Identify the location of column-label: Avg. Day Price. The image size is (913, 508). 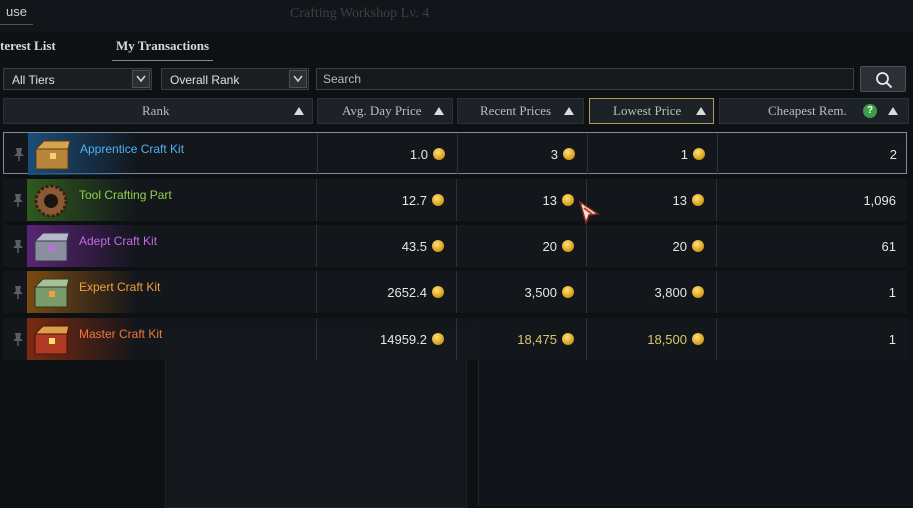
(382, 110).